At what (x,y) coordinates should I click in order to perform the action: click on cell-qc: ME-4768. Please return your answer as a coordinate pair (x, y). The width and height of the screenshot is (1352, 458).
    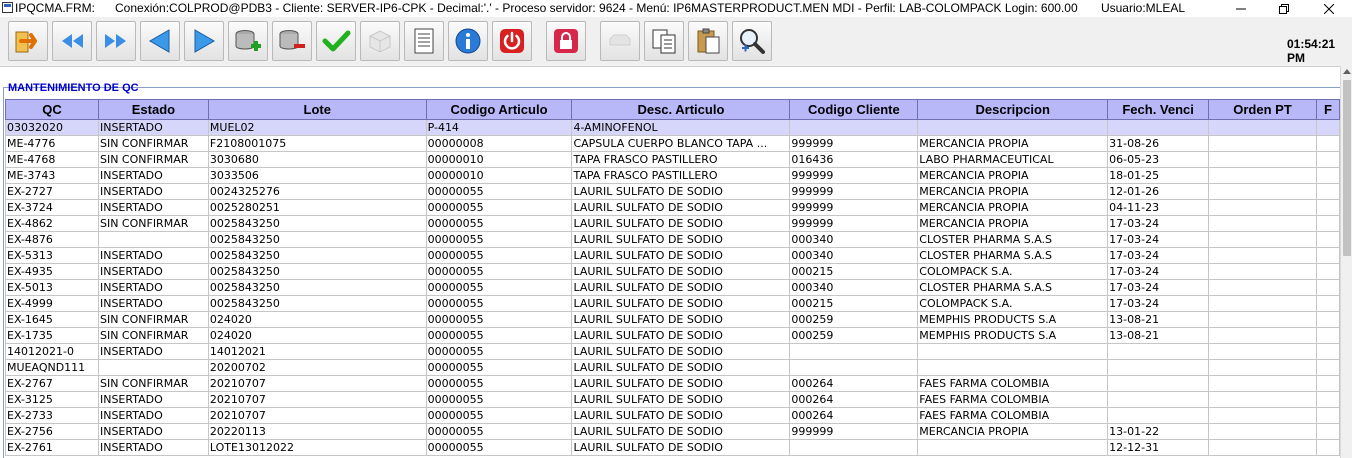
    Looking at the image, I should click on (52, 159).